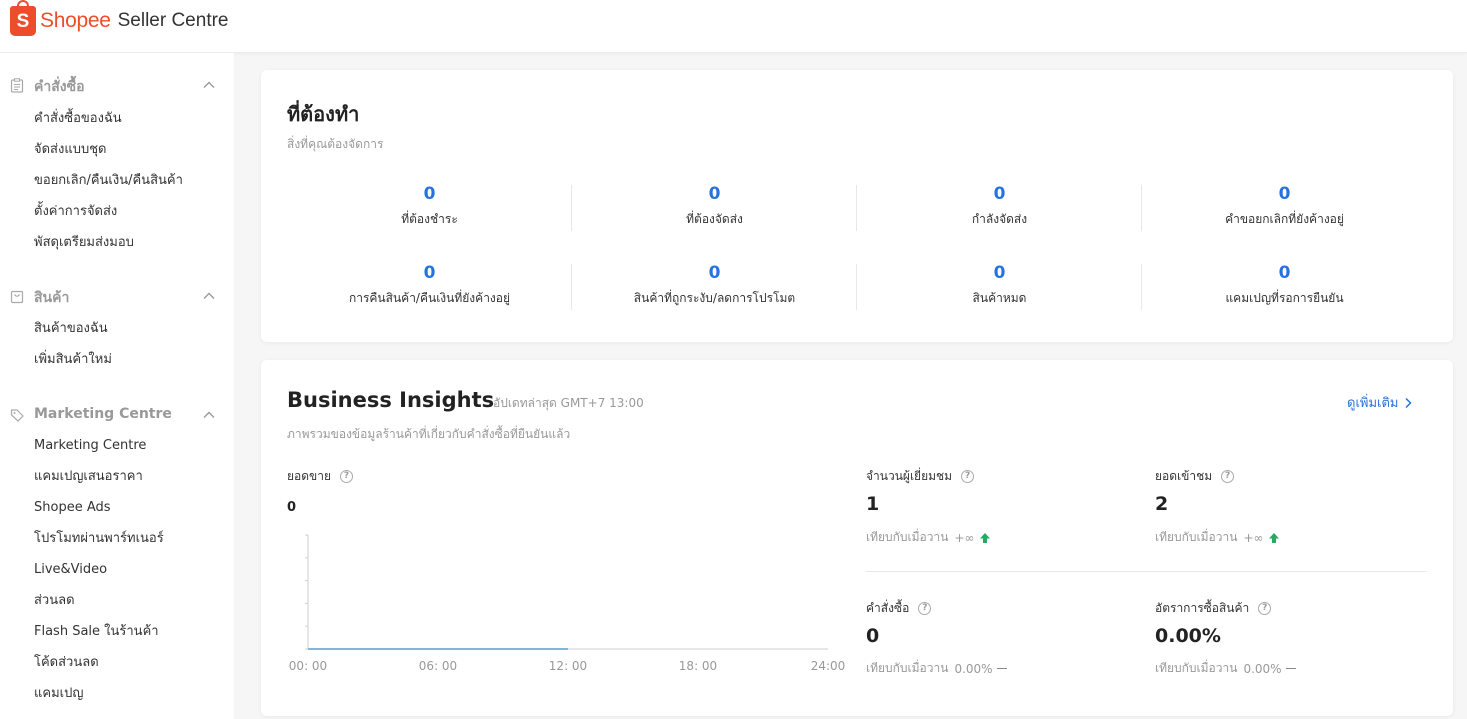  I want to click on todo-label: แคมเปญที่รอการยืนยัน, so click(1284, 298).